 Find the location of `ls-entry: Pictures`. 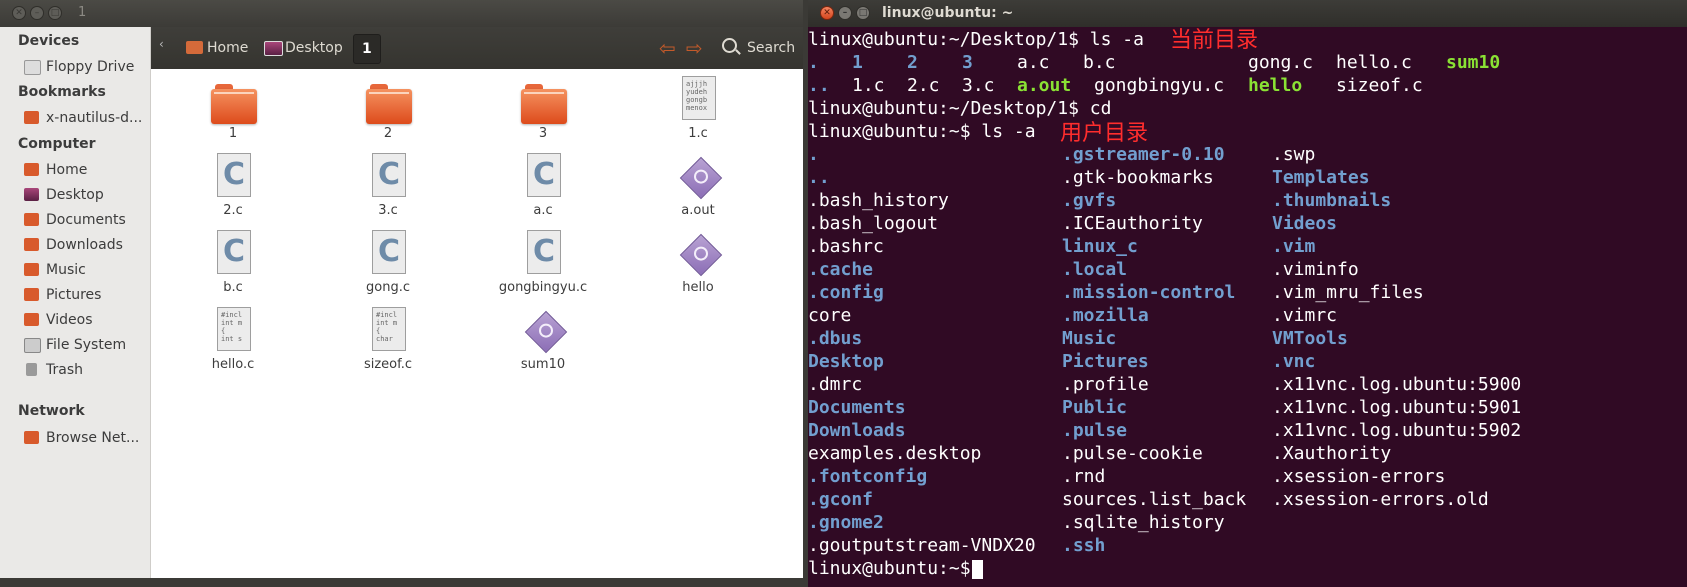

ls-entry: Pictures is located at coordinates (1105, 361).